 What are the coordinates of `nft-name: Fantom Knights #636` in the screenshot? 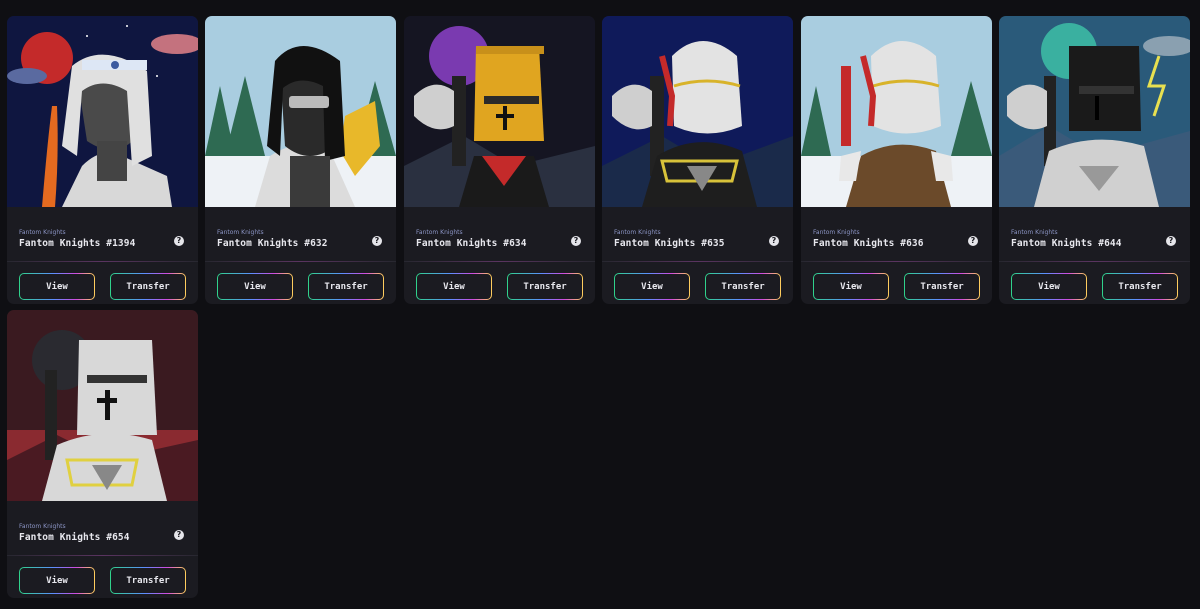 It's located at (868, 243).